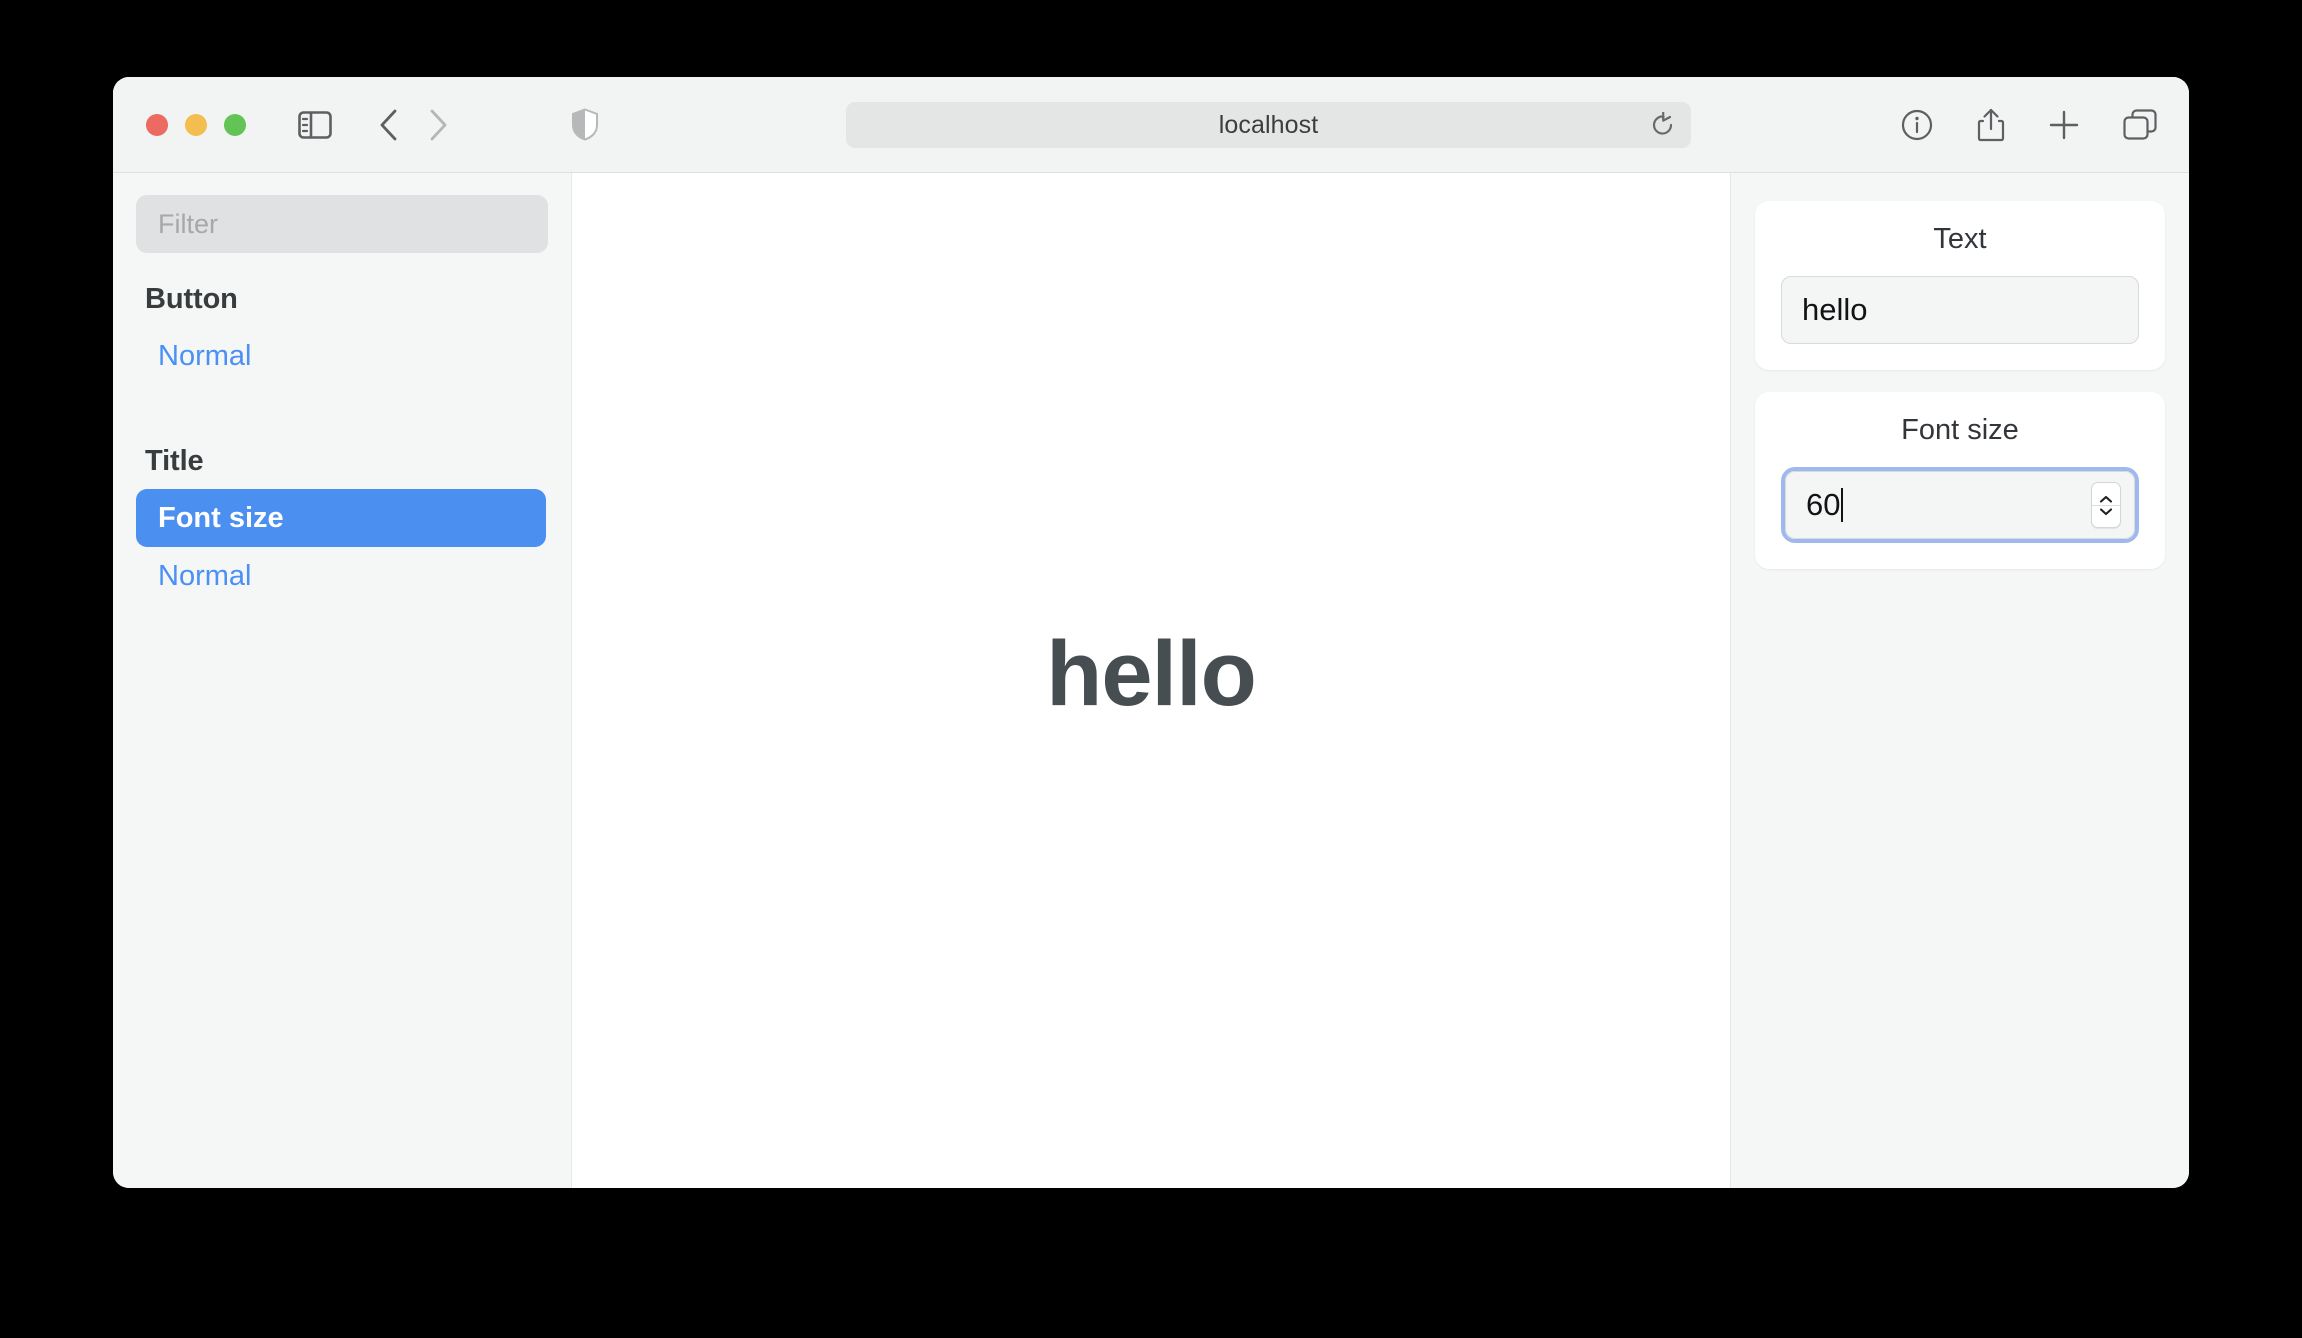  Describe the element at coordinates (157, 124) in the screenshot. I see `close-window-button` at that location.